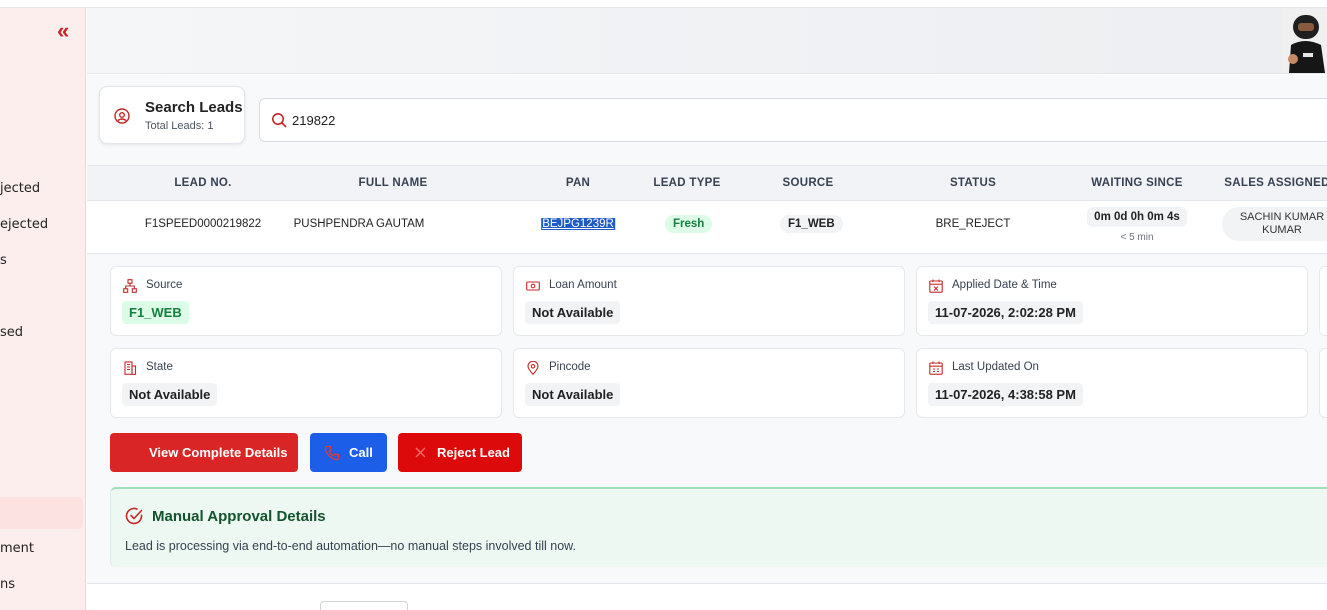 The image size is (1327, 610). What do you see at coordinates (533, 286) in the screenshot?
I see `banknote-icon` at bounding box center [533, 286].